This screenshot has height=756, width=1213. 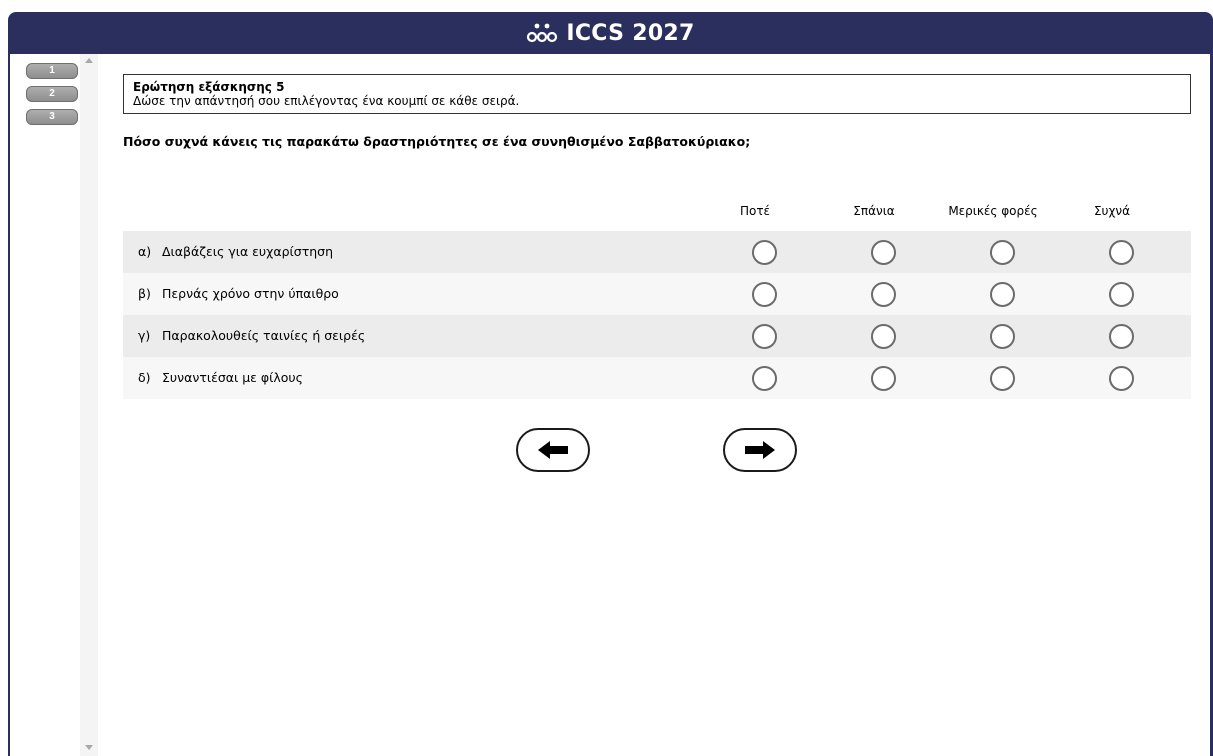 I want to click on sidebar-scrollbar, so click(x=89, y=405).